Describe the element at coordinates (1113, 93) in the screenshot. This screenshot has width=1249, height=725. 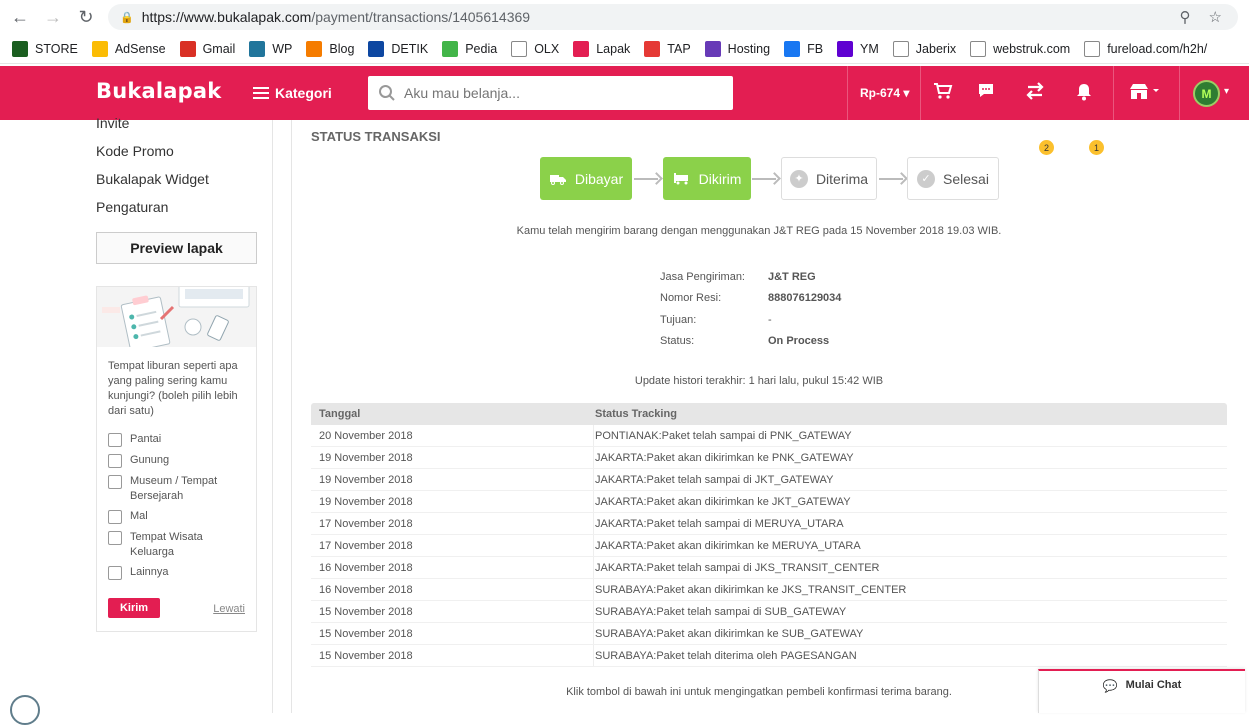
I see `header-divider` at that location.